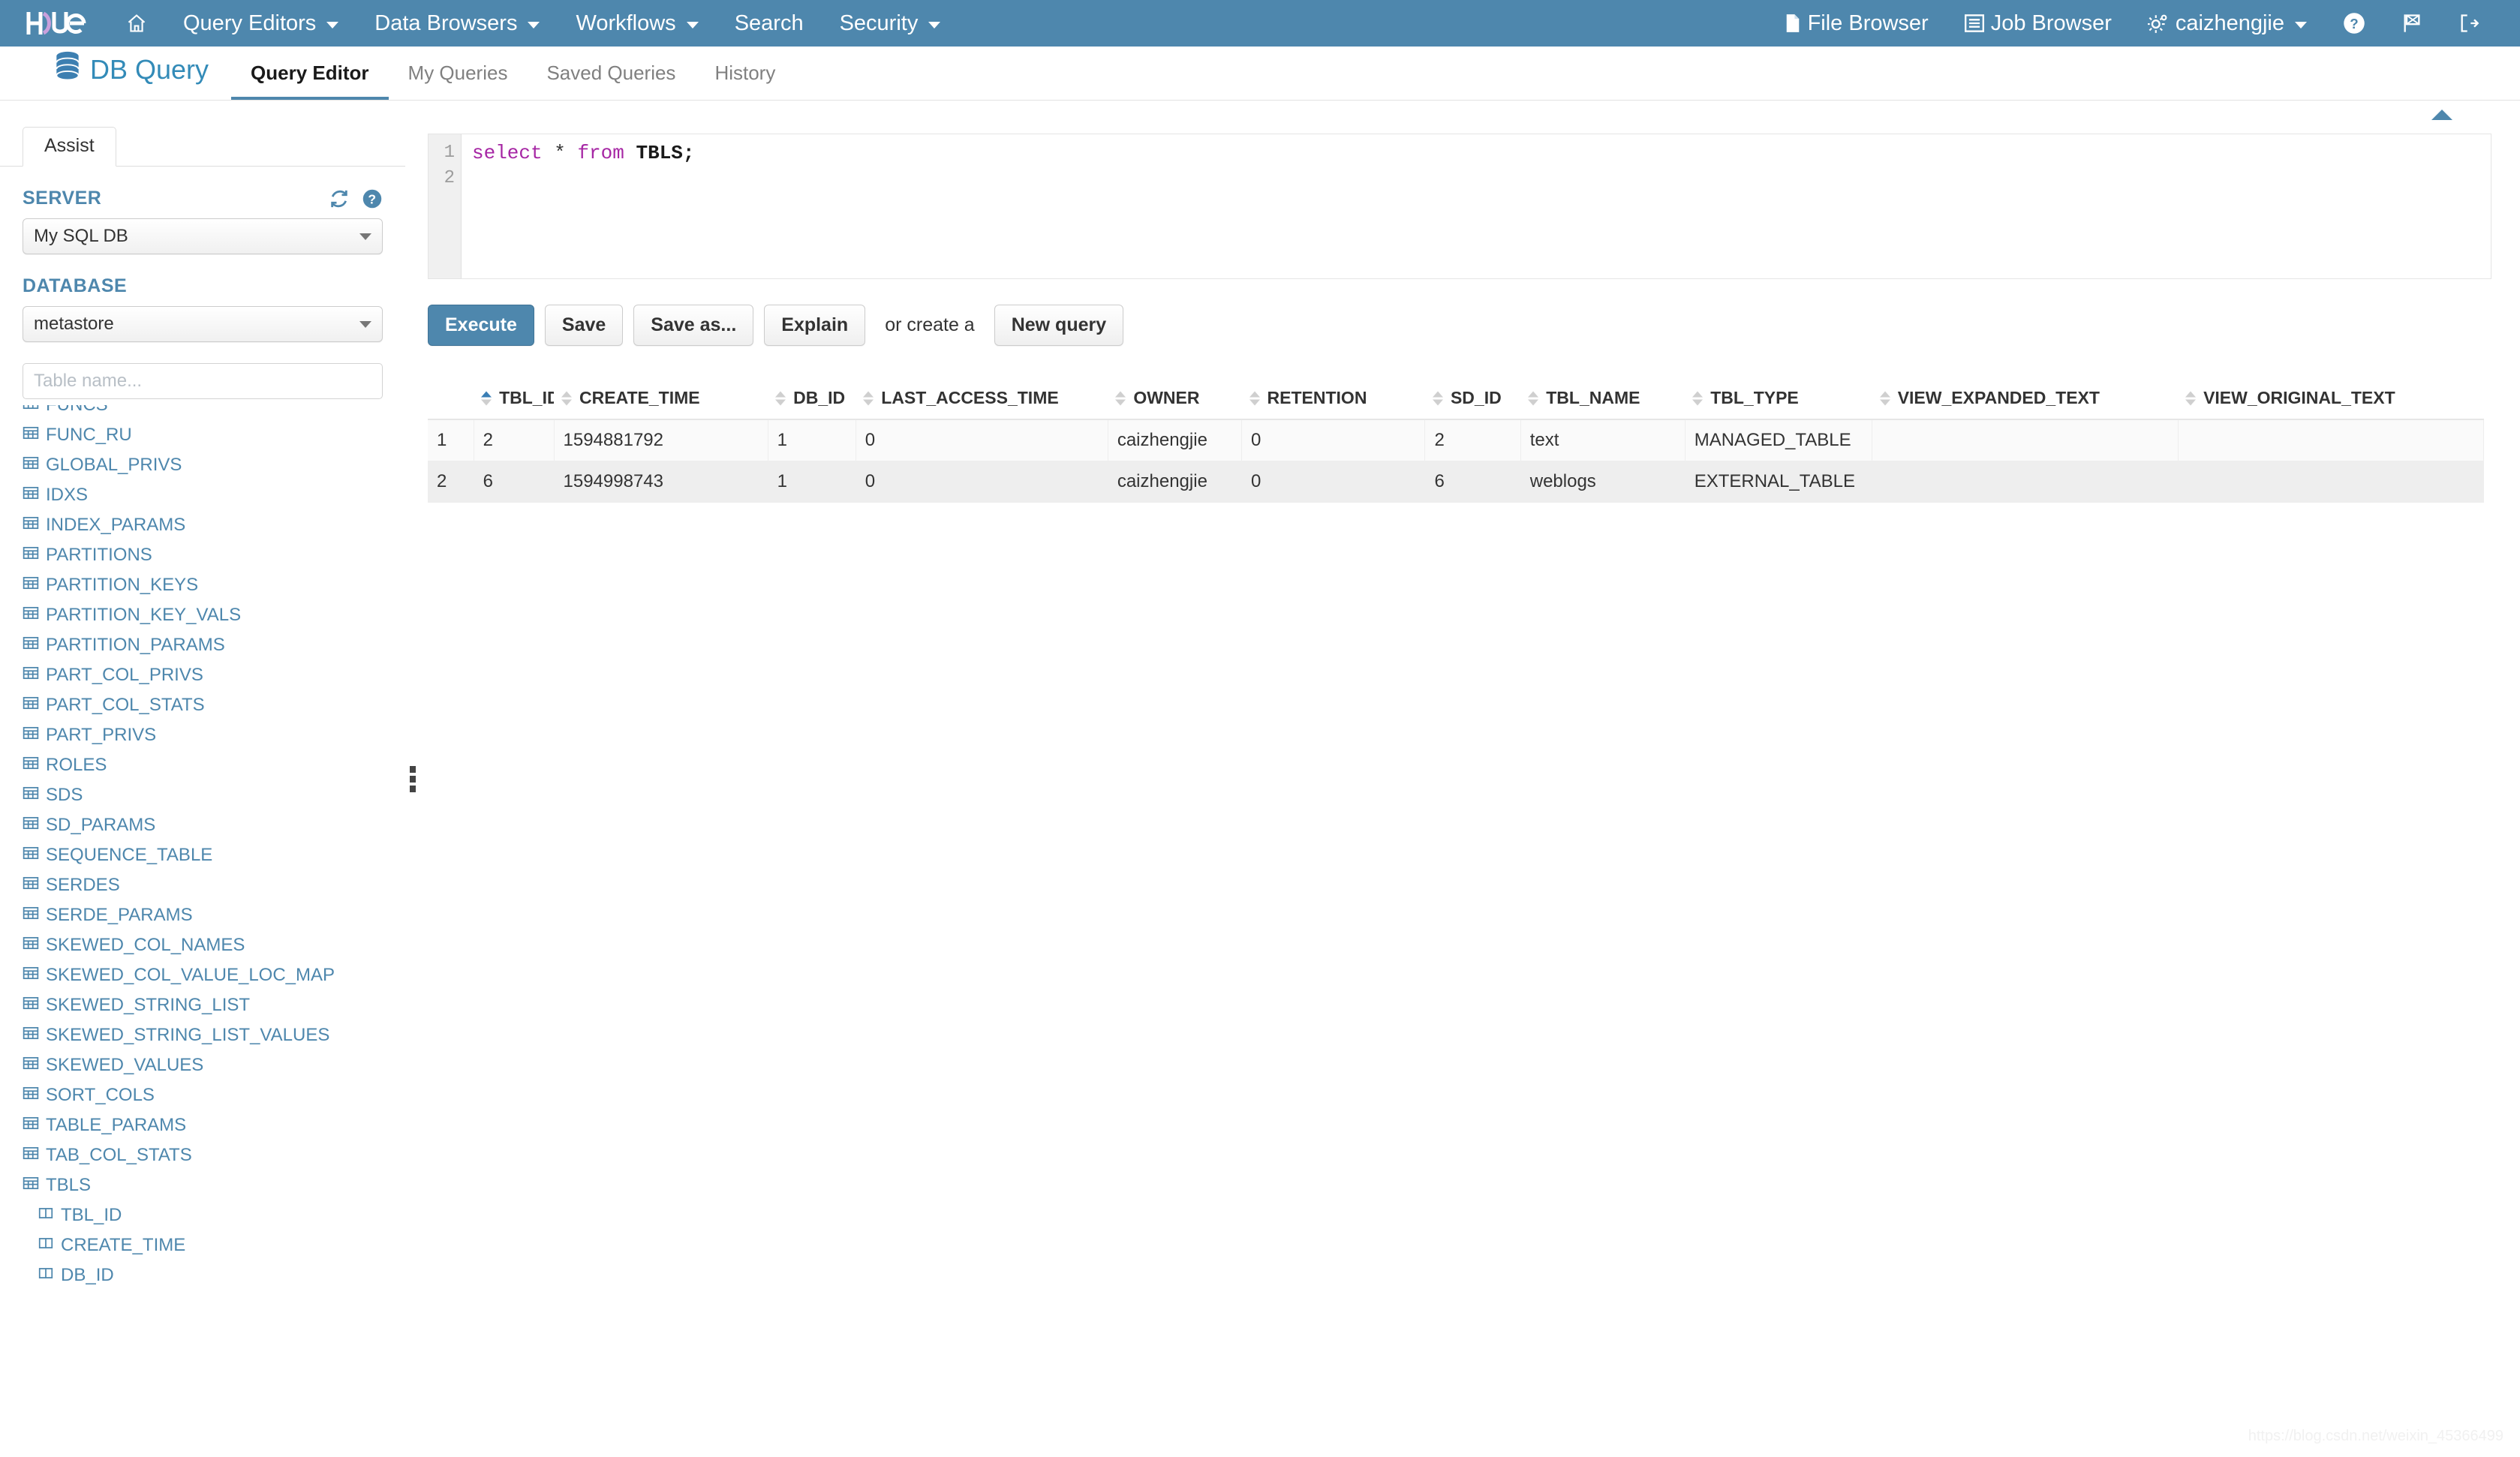  I want to click on assist-table-part_privs: PART_PRIVS, so click(214, 735).